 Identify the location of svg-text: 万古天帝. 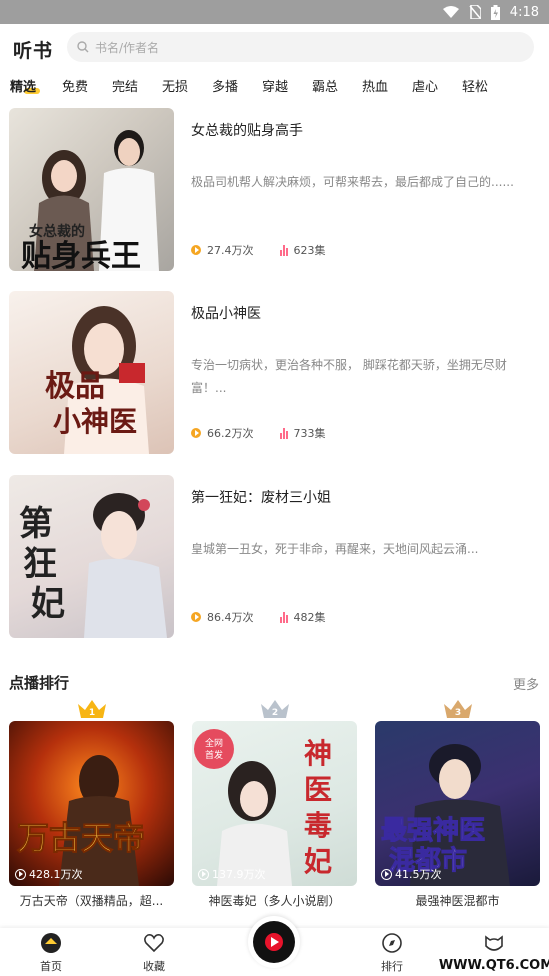
(81, 838).